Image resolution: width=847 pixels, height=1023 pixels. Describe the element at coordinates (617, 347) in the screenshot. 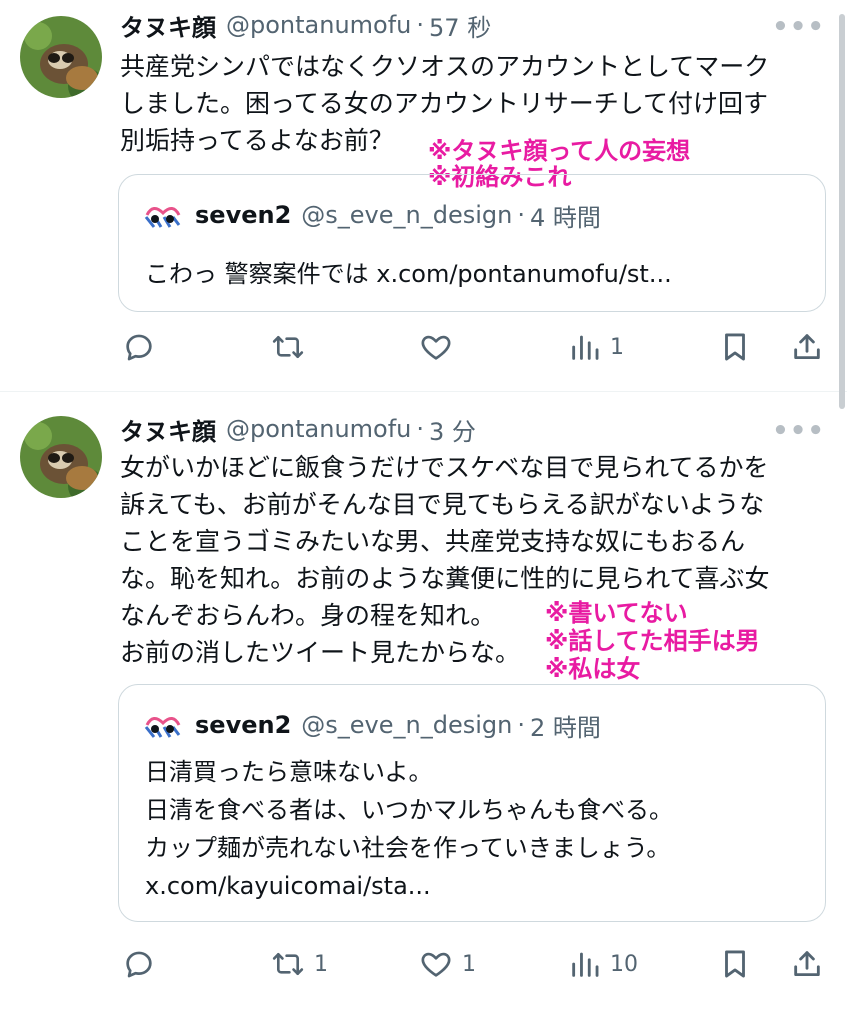

I see `views-count: 1` at that location.